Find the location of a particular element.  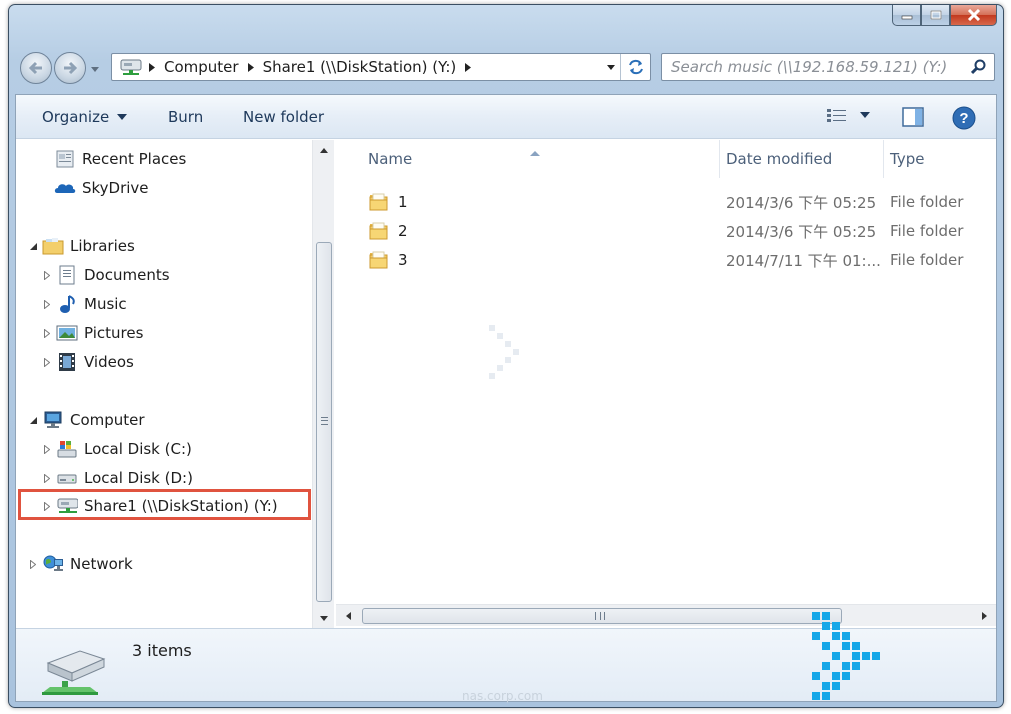

watermark-text: nas.corp.com is located at coordinates (502, 696).